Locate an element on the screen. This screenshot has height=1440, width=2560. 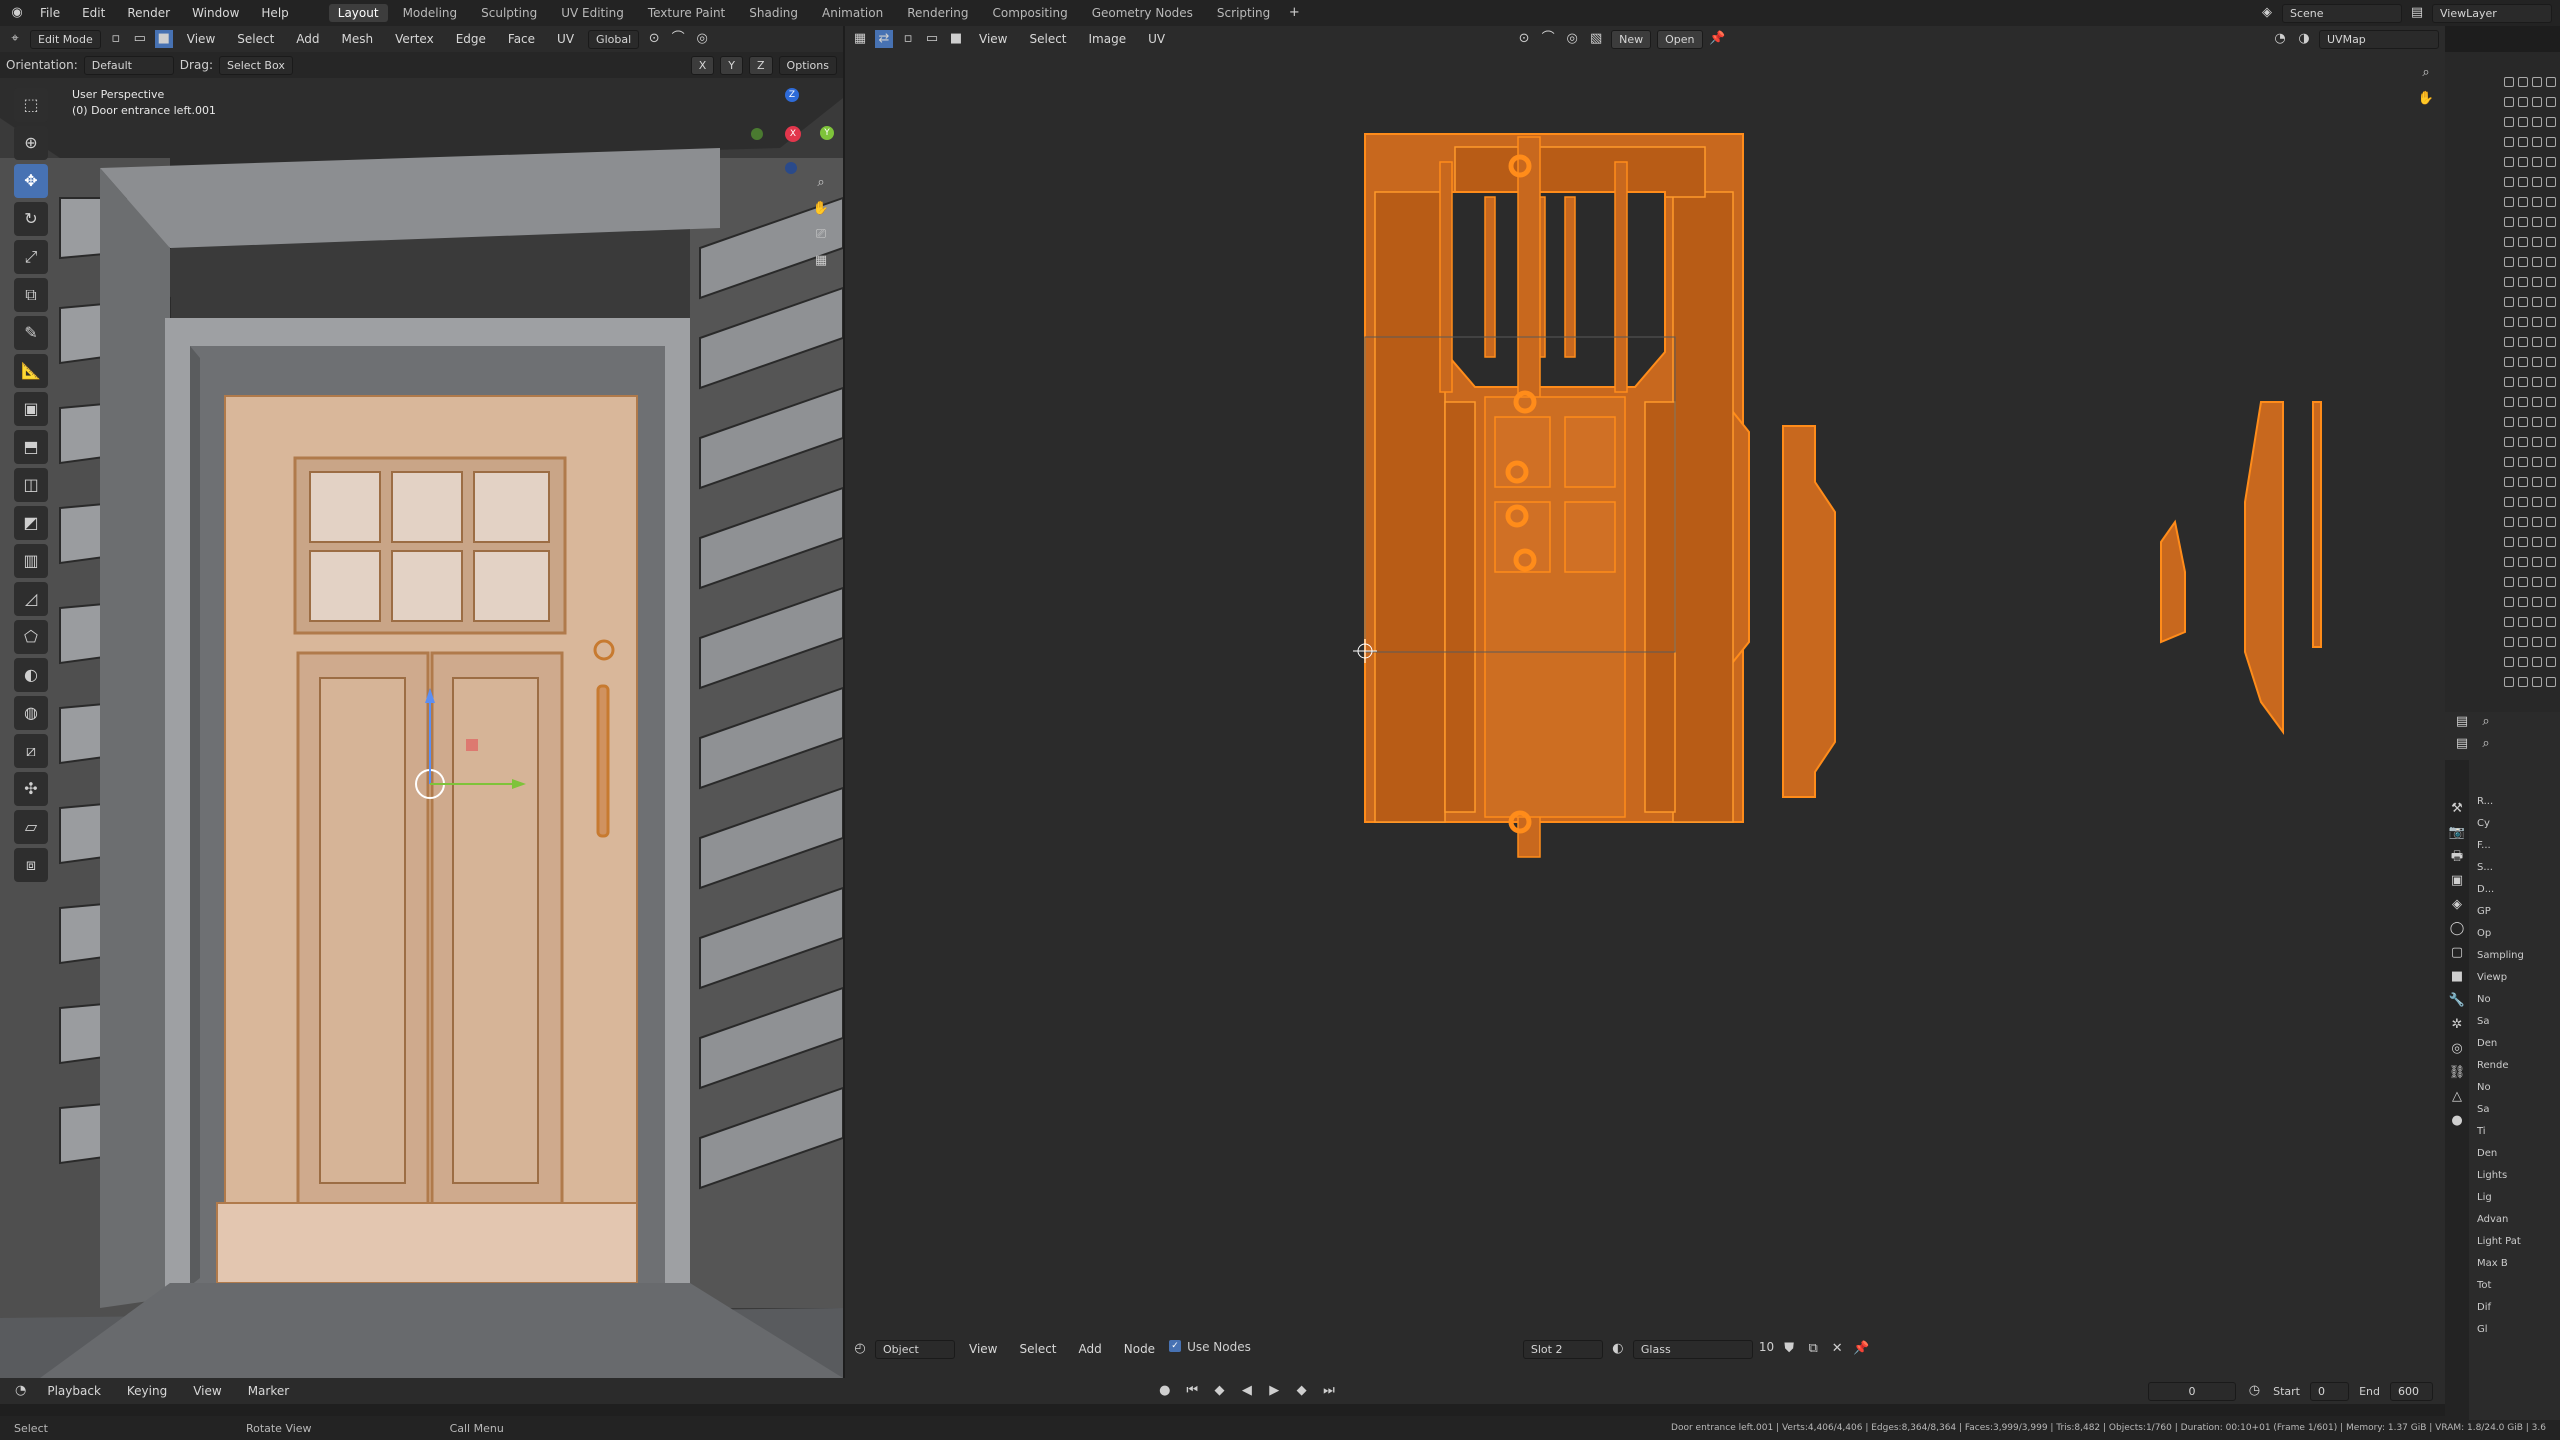
scene-tab-icon: ◈ is located at coordinates (2457, 905).